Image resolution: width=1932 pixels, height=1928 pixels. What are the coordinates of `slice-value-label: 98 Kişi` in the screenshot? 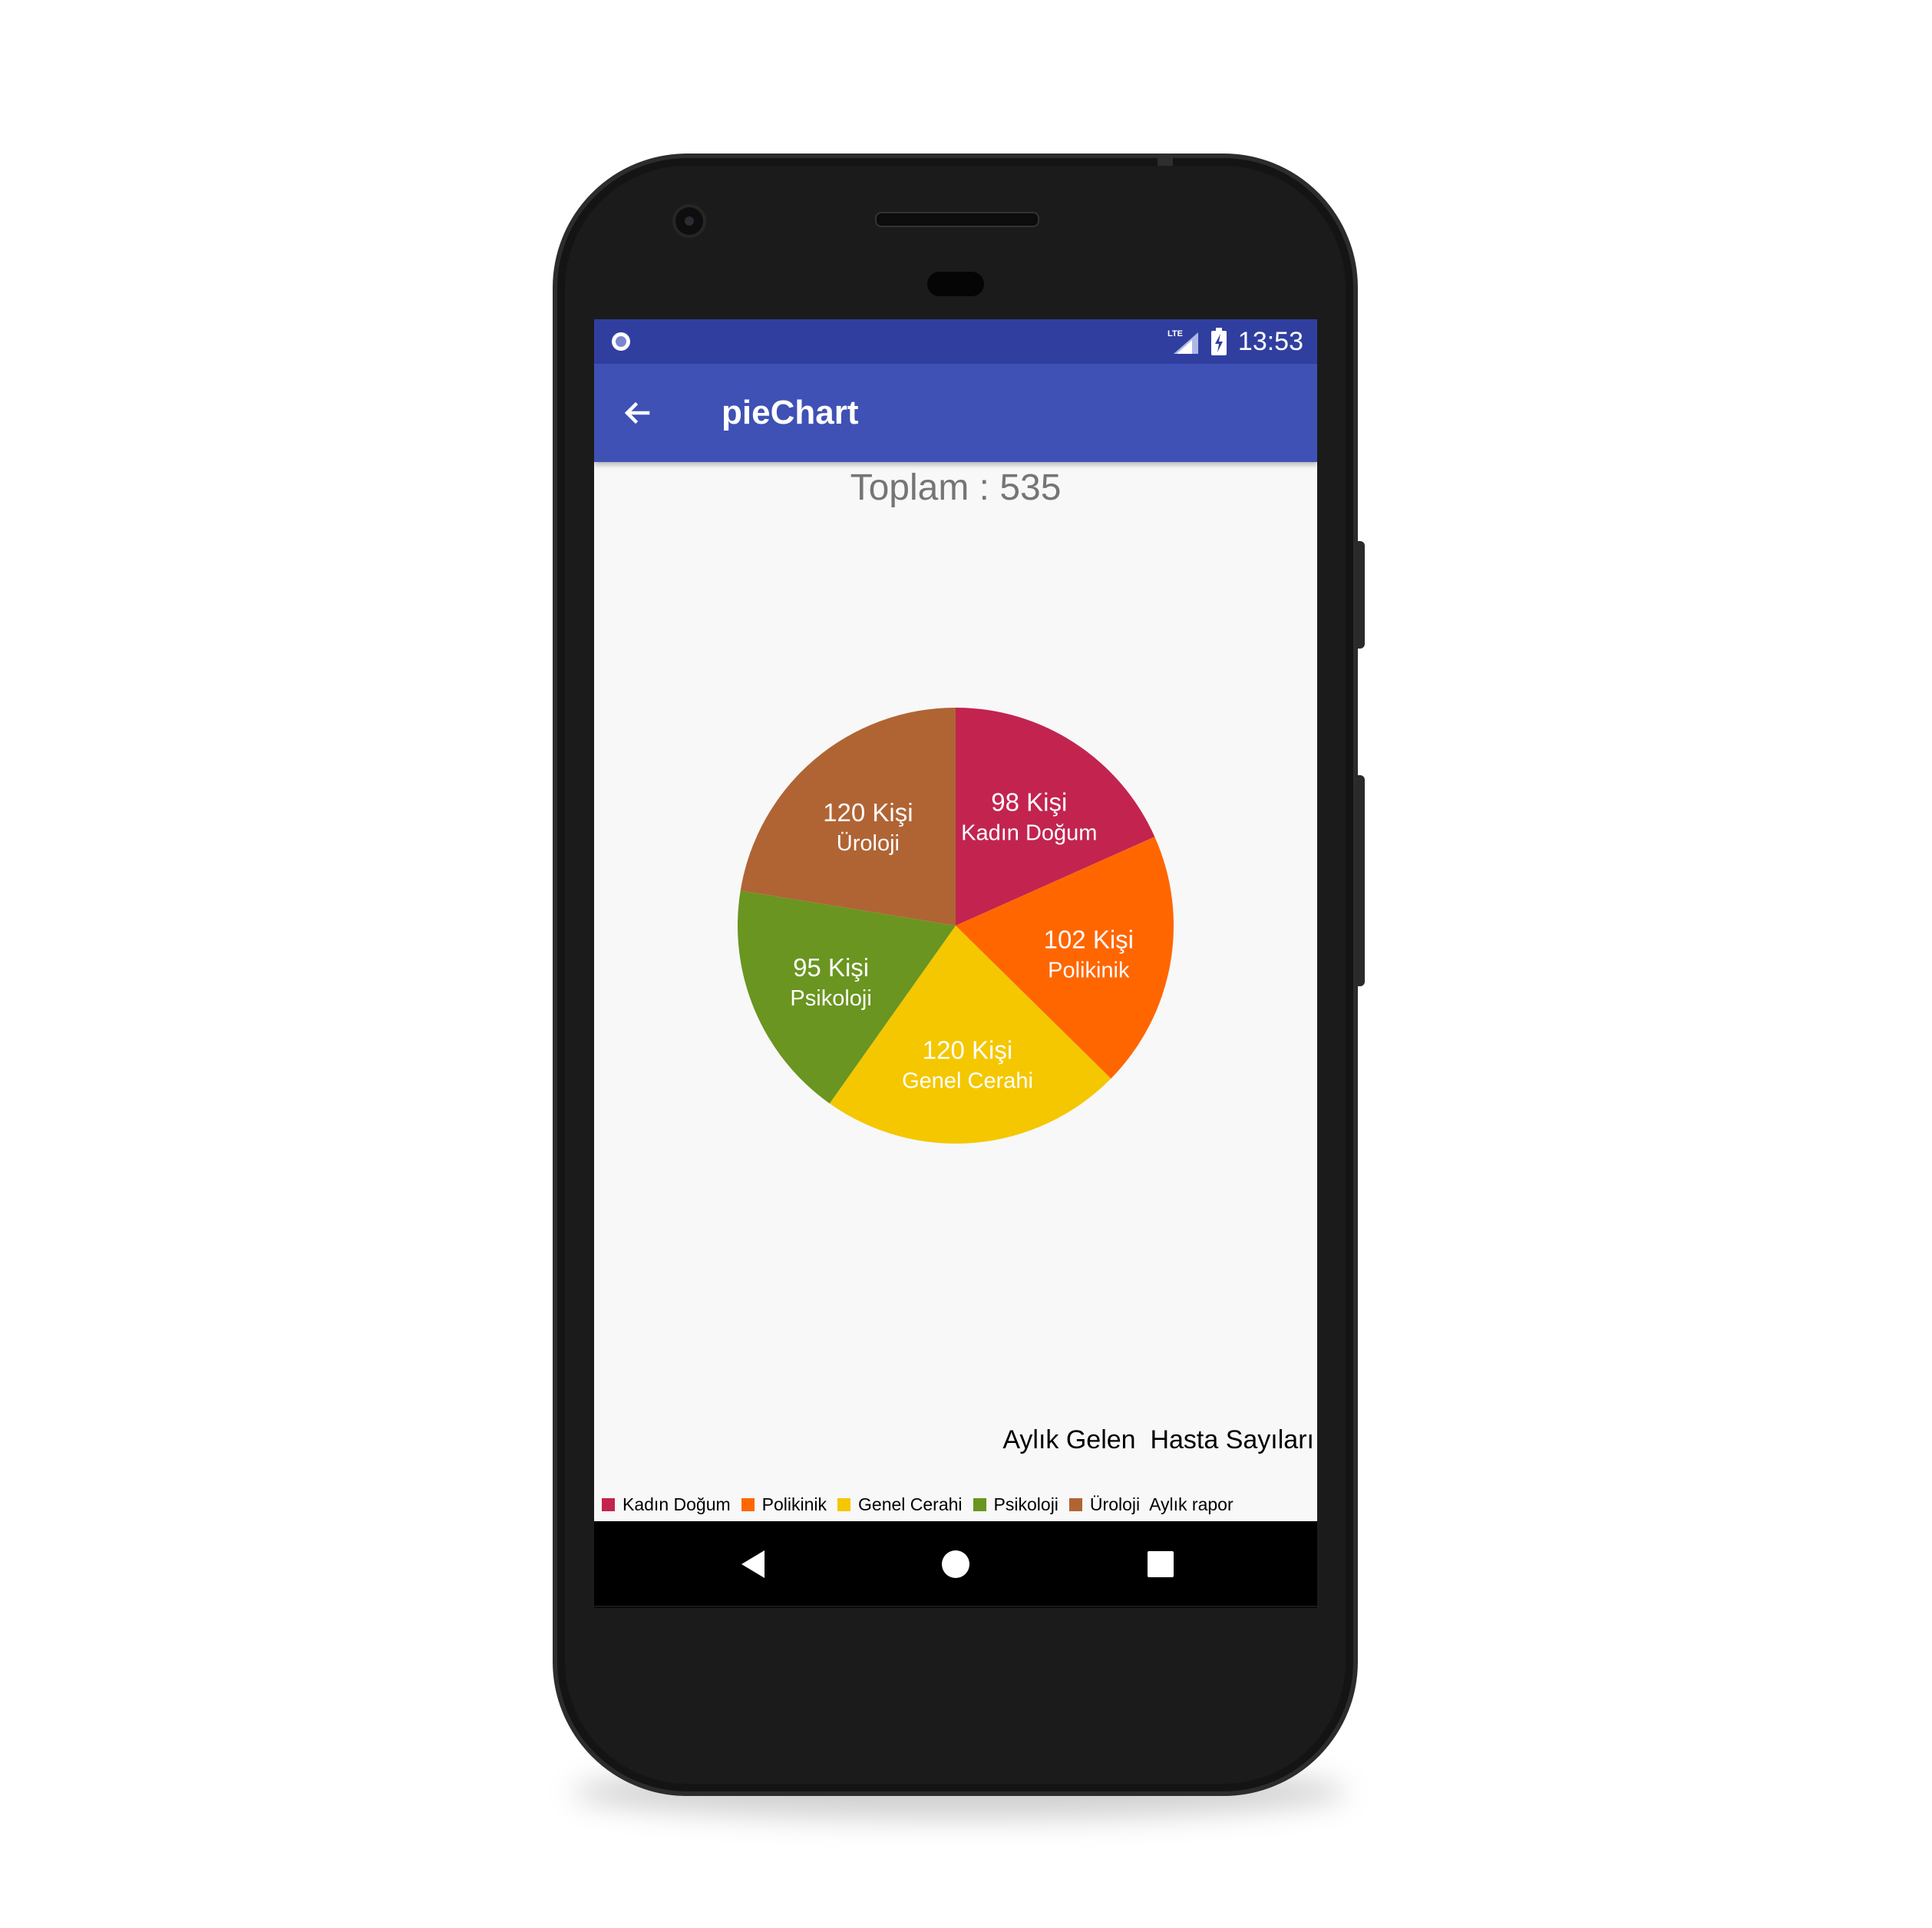 It's located at (1029, 801).